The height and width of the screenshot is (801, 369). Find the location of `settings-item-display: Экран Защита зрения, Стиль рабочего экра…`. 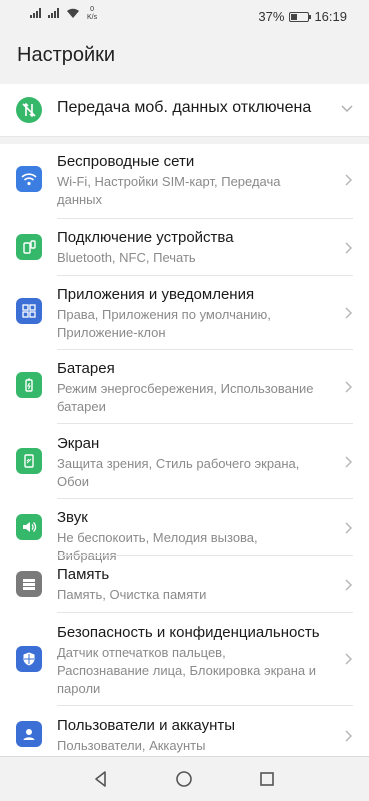

settings-item-display: Экран Защита зрения, Стиль рабочего экра… is located at coordinates (184, 461).